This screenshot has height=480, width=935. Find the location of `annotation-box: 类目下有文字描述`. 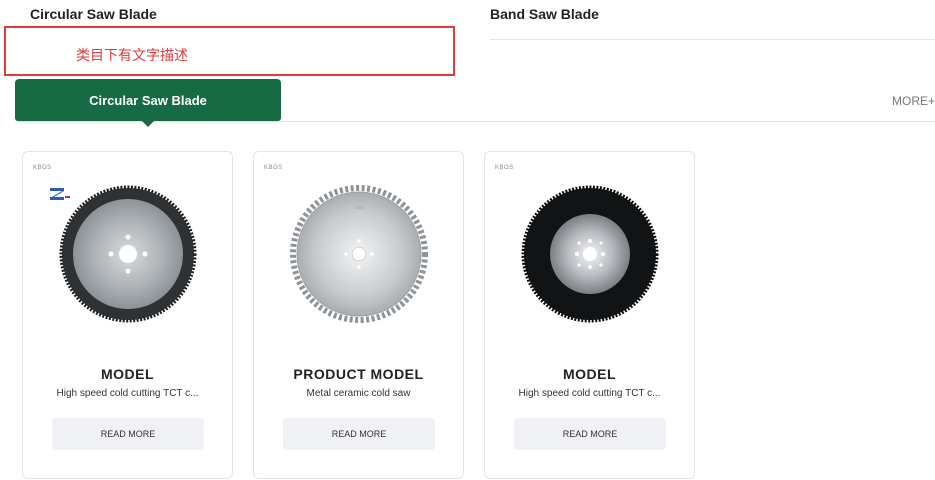

annotation-box: 类目下有文字描述 is located at coordinates (229, 51).